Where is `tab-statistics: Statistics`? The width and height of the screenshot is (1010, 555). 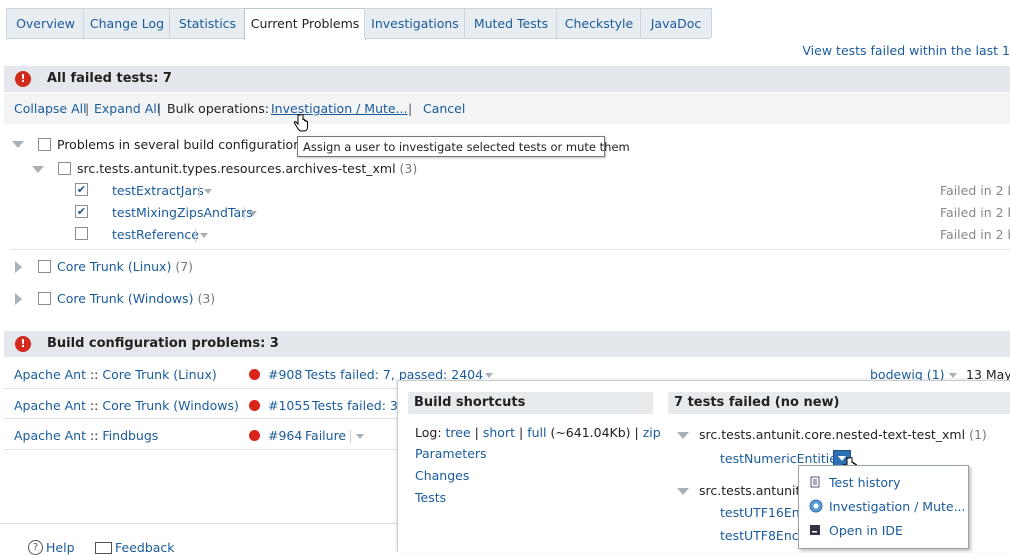
tab-statistics: Statistics is located at coordinates (207, 23).